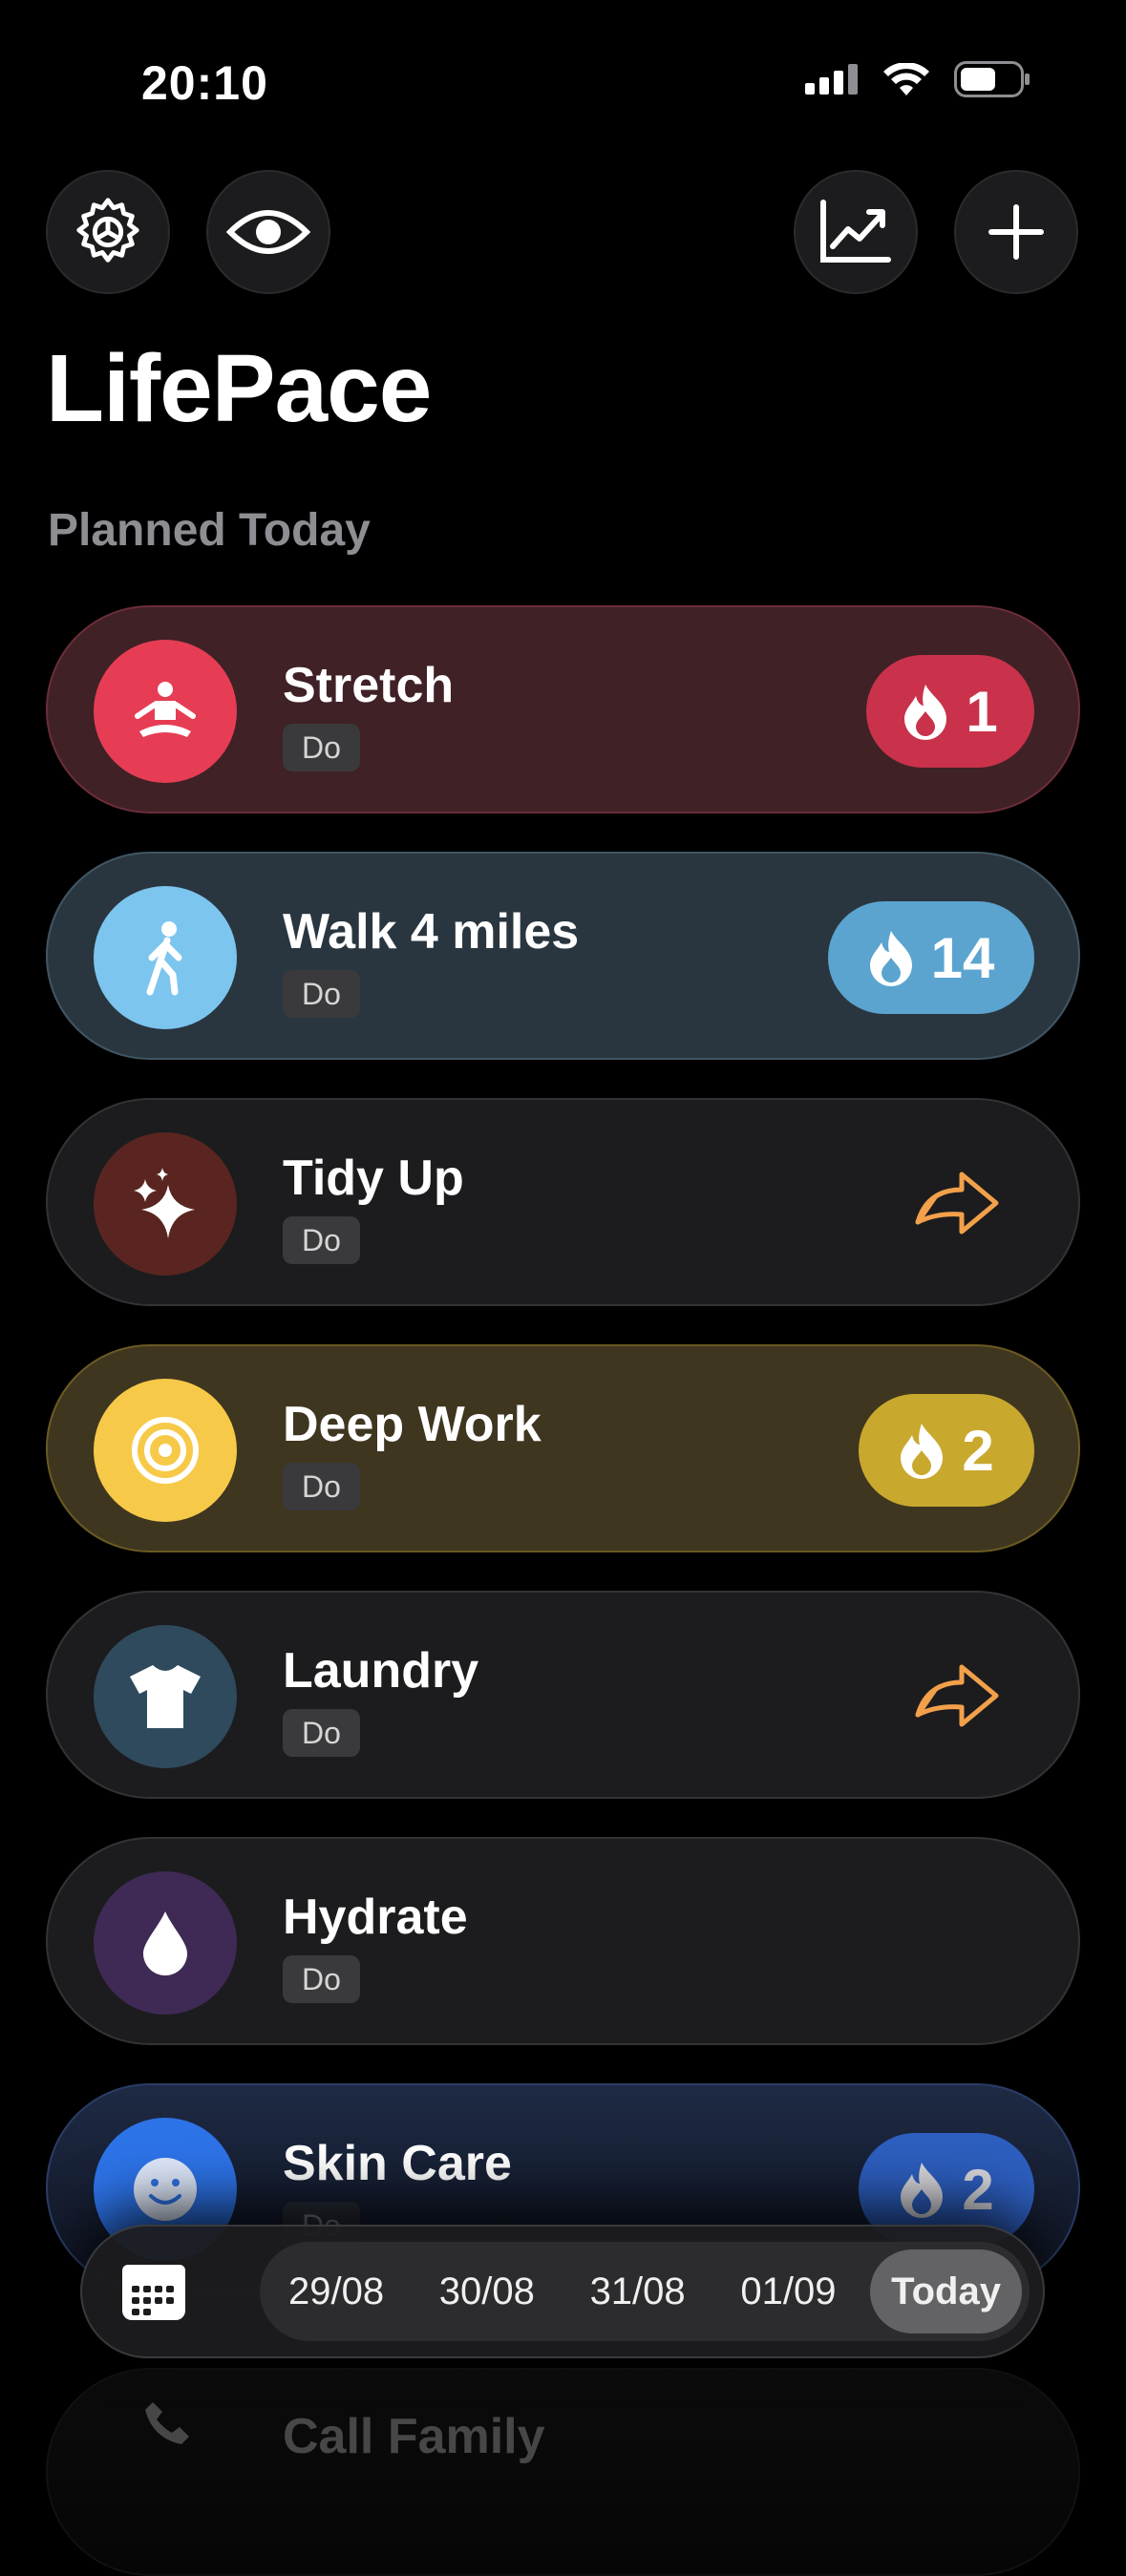  What do you see at coordinates (167, 2423) in the screenshot?
I see `phone-icon` at bounding box center [167, 2423].